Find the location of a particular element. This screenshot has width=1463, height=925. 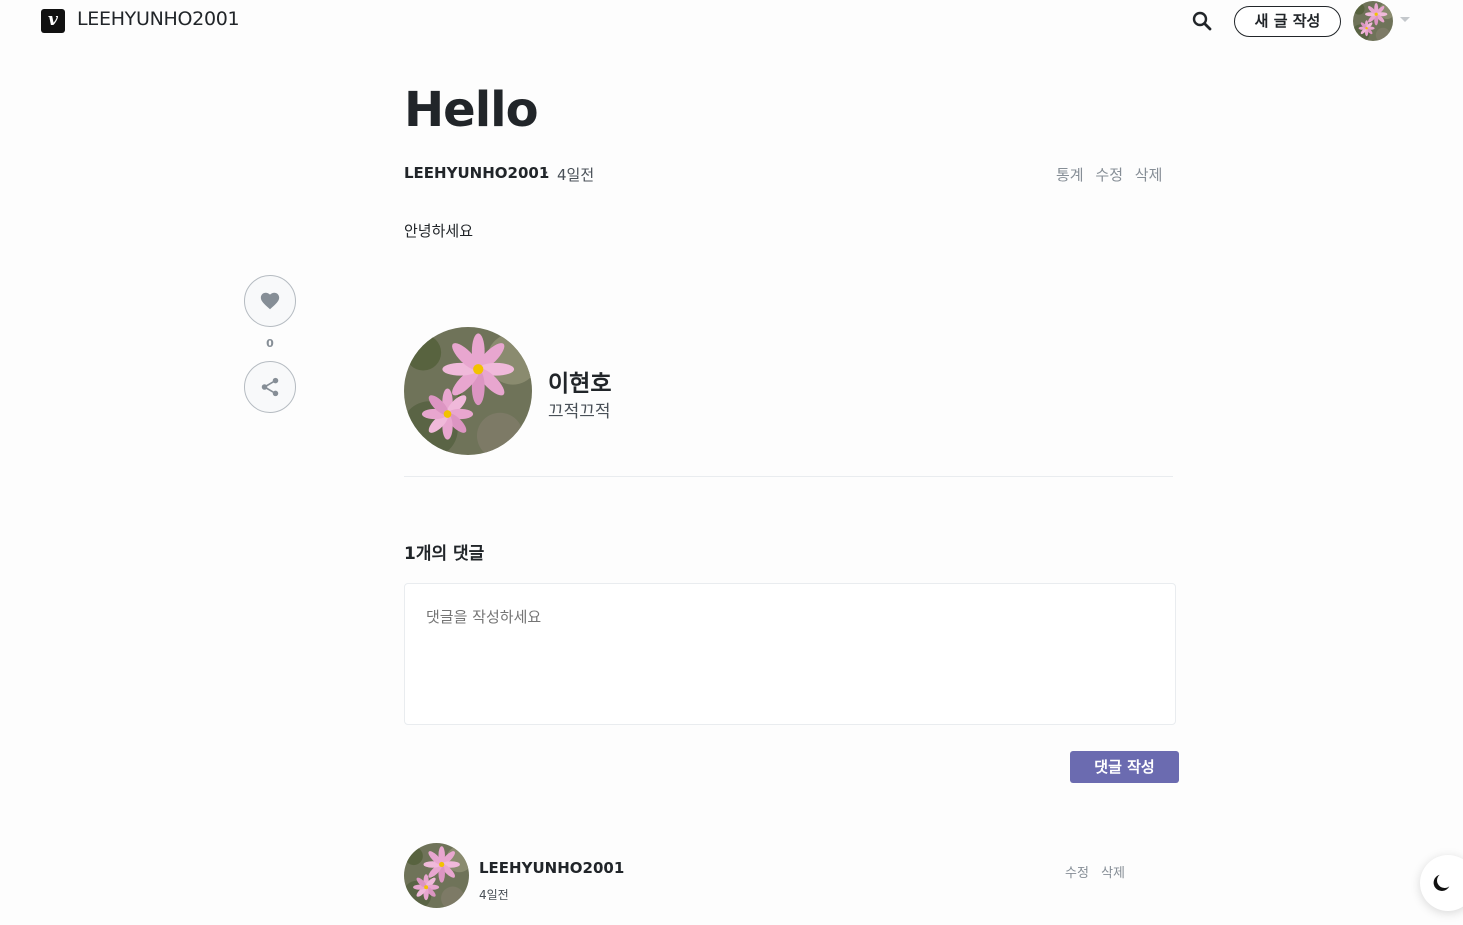

new-post-button: 새 글 작성 is located at coordinates (1287, 21).